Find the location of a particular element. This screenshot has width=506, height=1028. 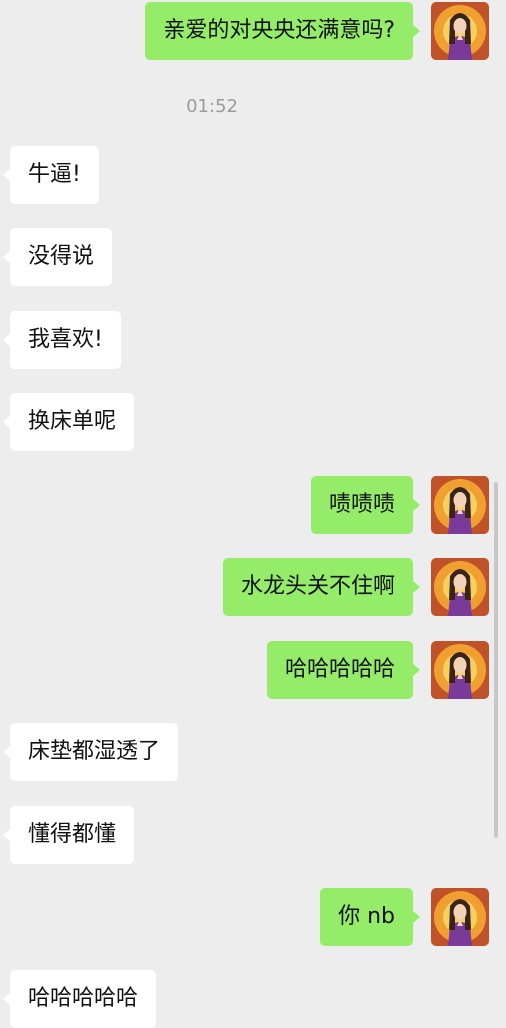

message-bubble-sent: 你 nb is located at coordinates (370, 917).